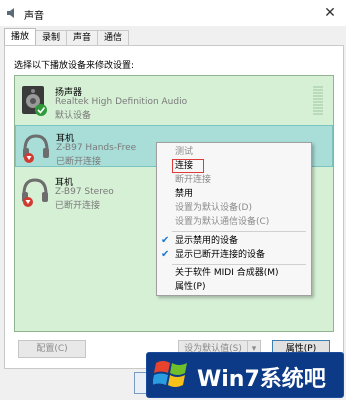 Image resolution: width=346 pixels, height=400 pixels. I want to click on tab-communications: 通信, so click(113, 37).